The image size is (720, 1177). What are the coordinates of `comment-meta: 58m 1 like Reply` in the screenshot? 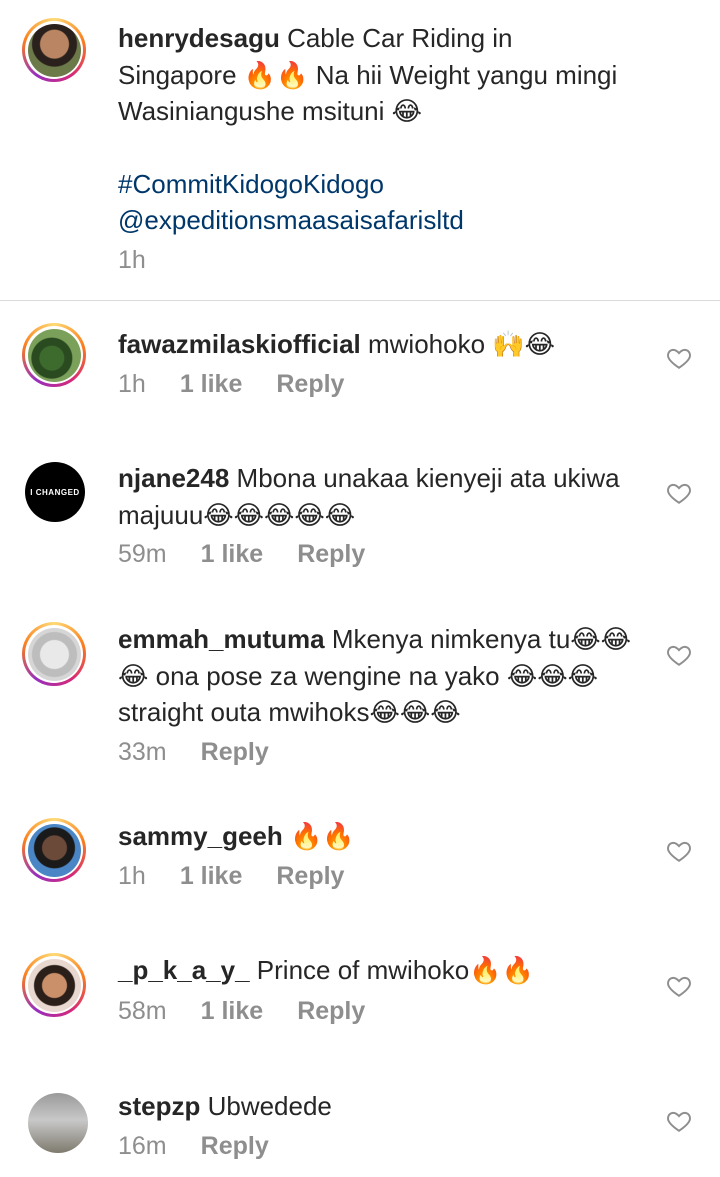 It's located at (241, 1011).